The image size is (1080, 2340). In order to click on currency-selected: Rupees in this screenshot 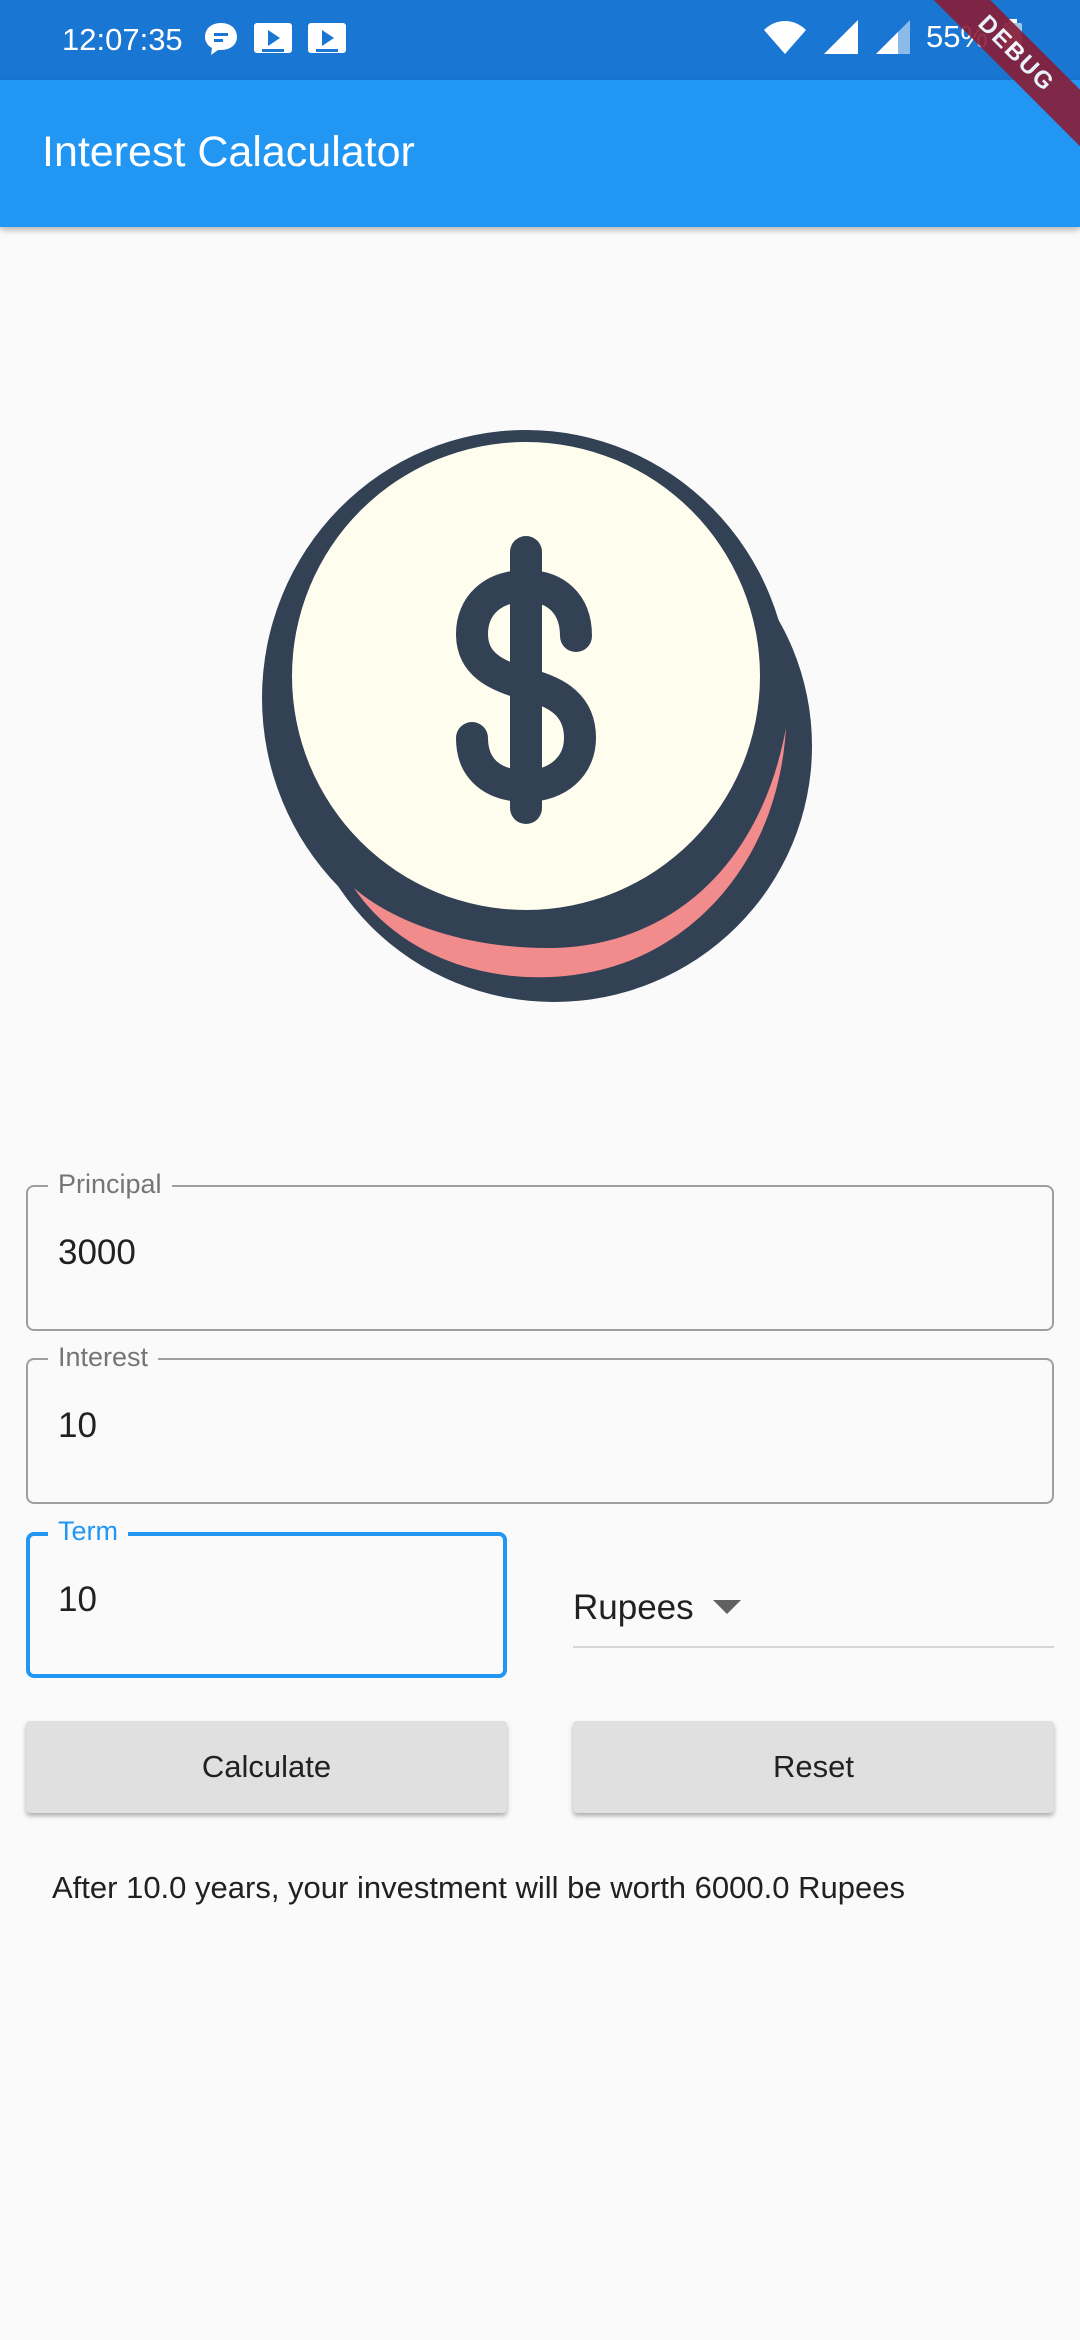, I will do `click(633, 1607)`.